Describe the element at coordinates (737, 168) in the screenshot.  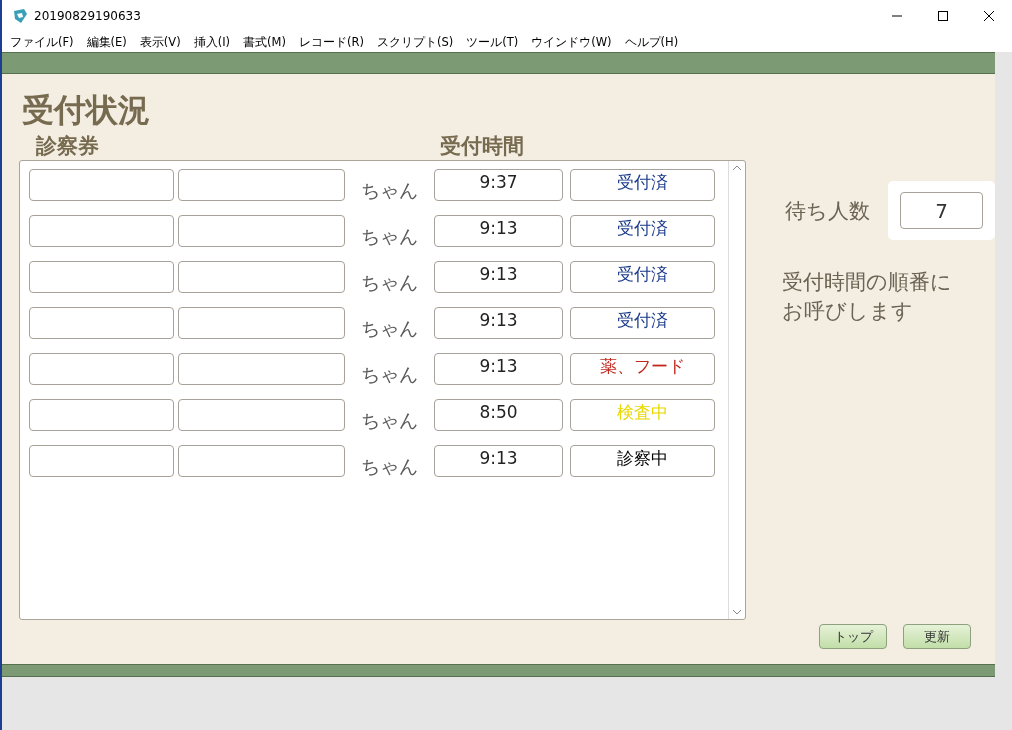
I see `scroll-up-icon` at that location.